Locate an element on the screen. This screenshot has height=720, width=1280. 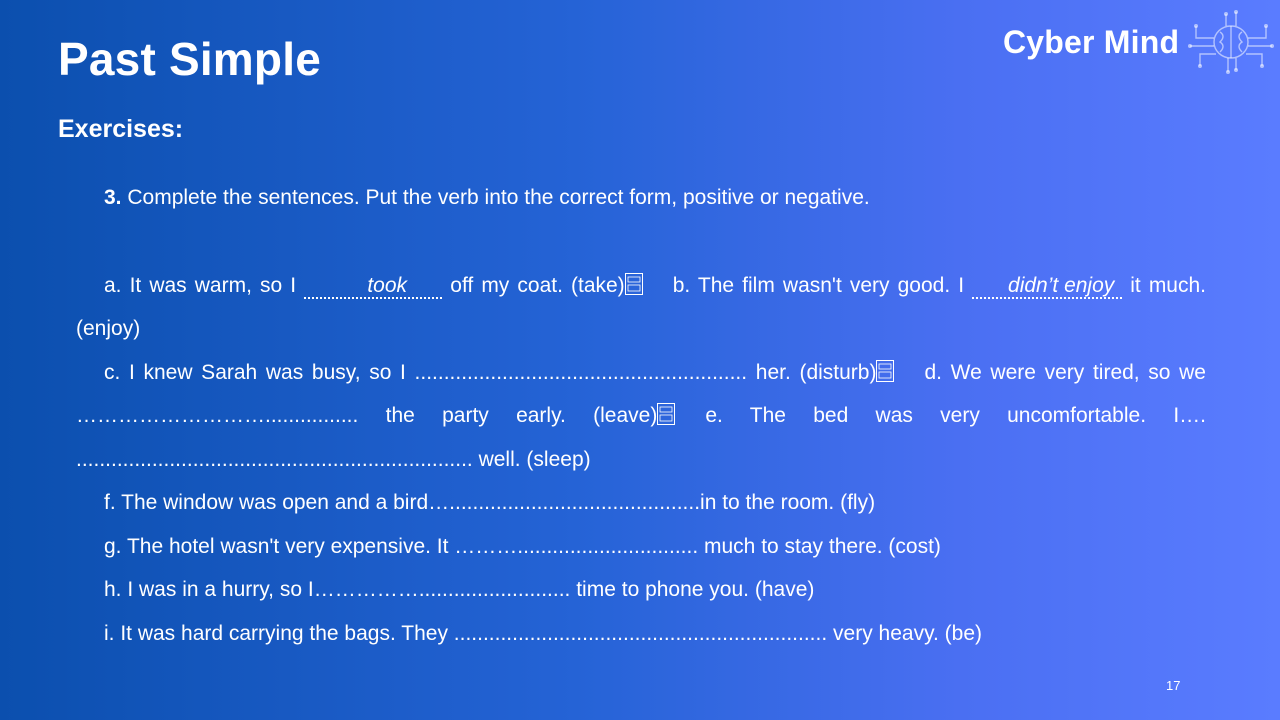
cyber-mind-logo: Cyber Mind is located at coordinates (1139, 42).